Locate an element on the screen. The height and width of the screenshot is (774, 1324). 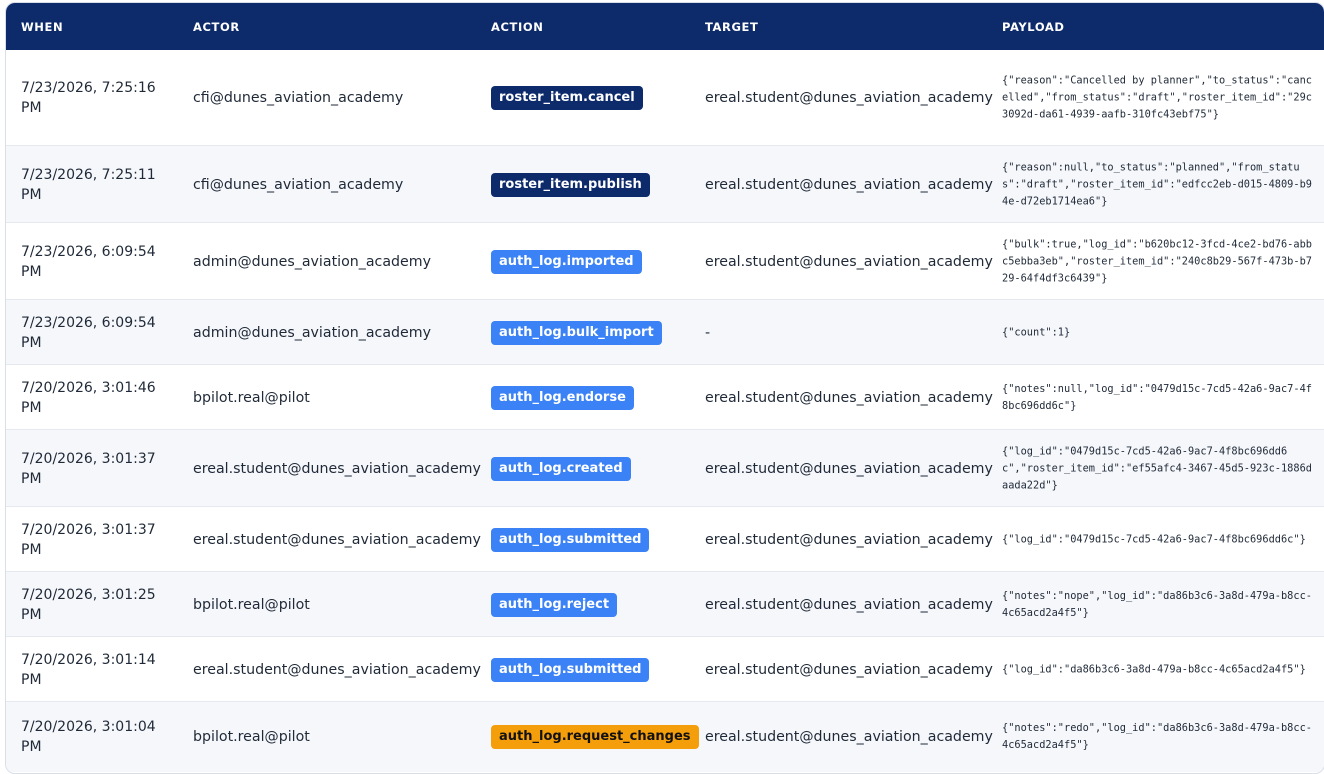
column-header-target: TARGET is located at coordinates (731, 27).